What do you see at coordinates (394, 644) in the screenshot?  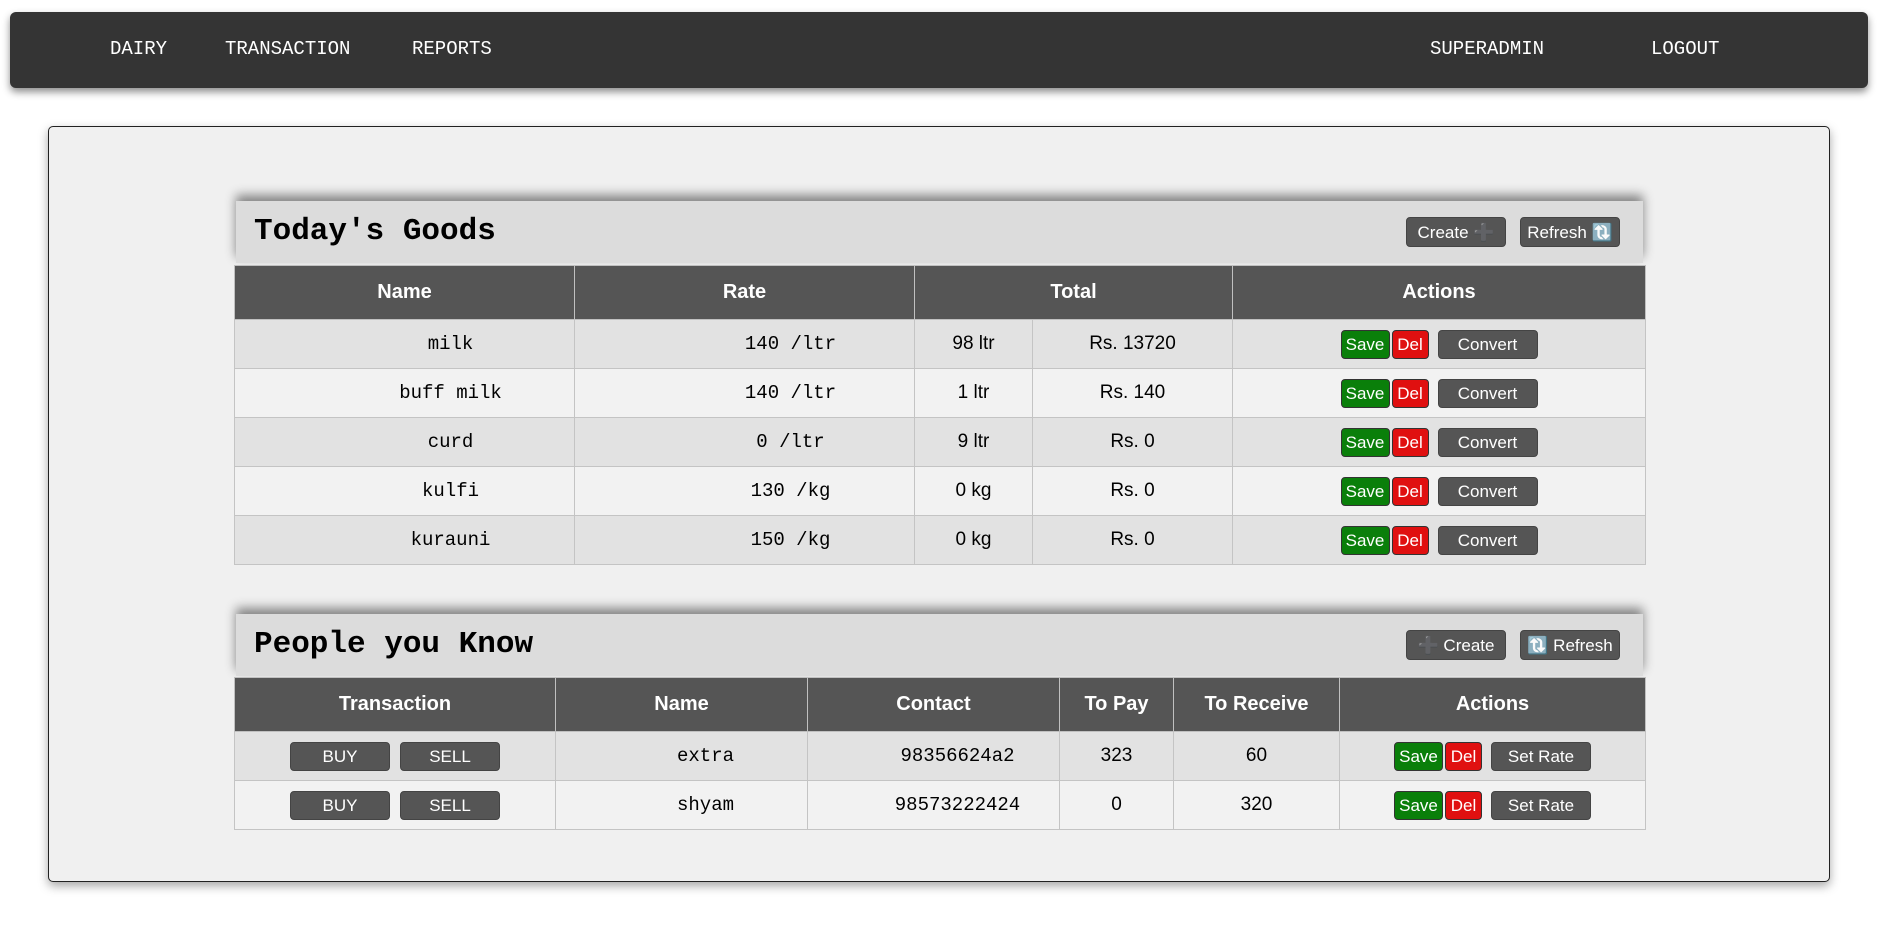 I see `people-section-title: People you Know` at bounding box center [394, 644].